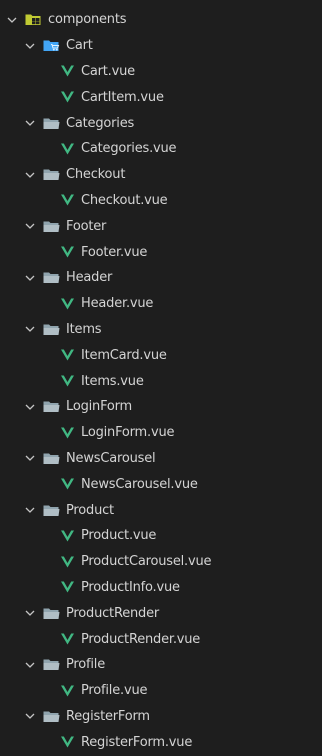  What do you see at coordinates (161, 407) in the screenshot?
I see `tree-item-loginform: LoginForm` at bounding box center [161, 407].